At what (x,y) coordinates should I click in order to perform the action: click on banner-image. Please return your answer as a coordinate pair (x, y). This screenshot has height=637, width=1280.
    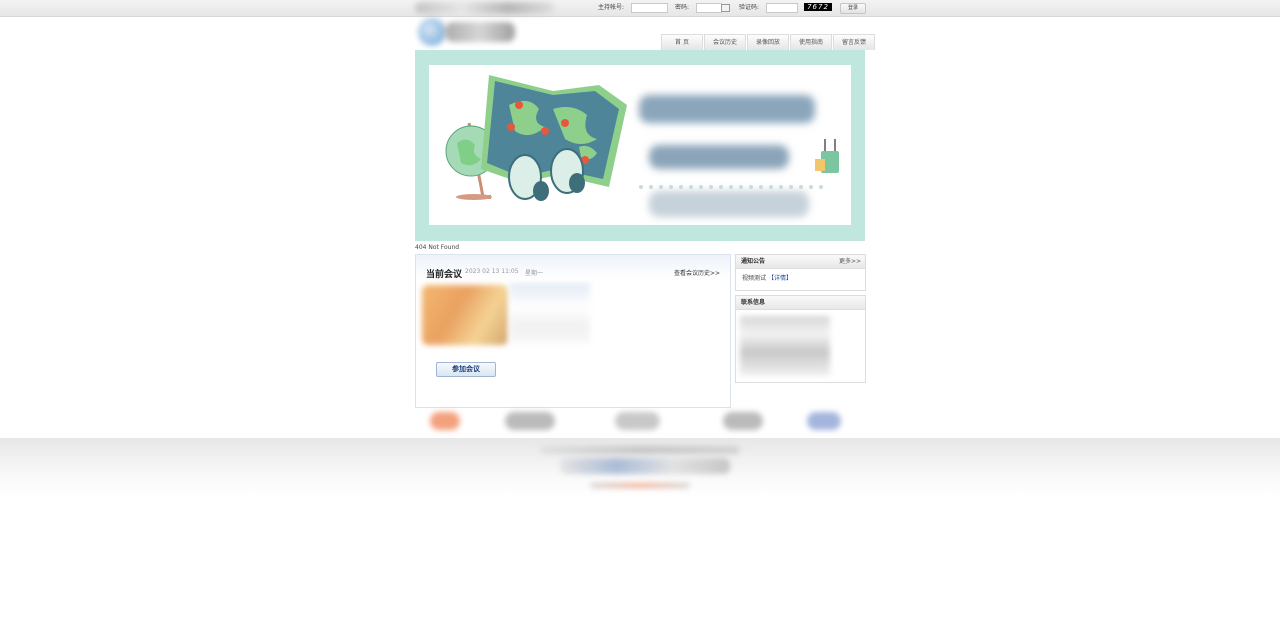
    Looking at the image, I should click on (640, 145).